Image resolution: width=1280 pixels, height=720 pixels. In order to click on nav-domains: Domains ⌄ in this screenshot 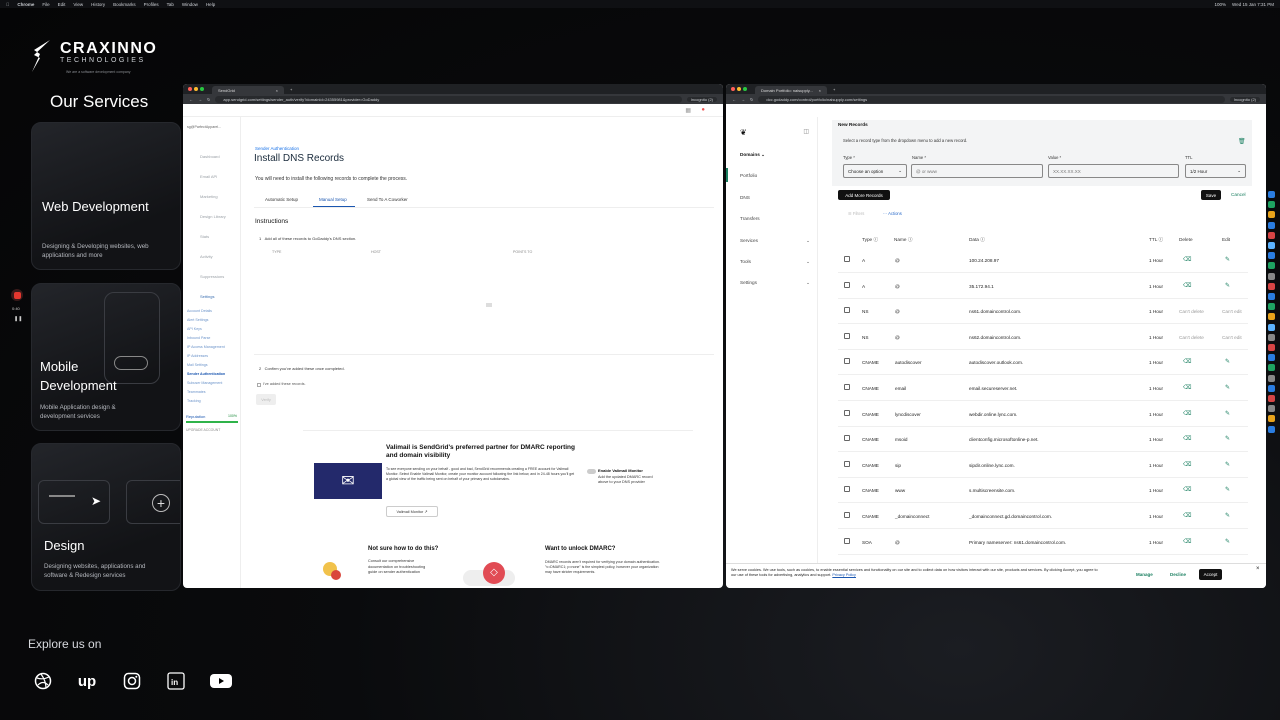, I will do `click(752, 155)`.